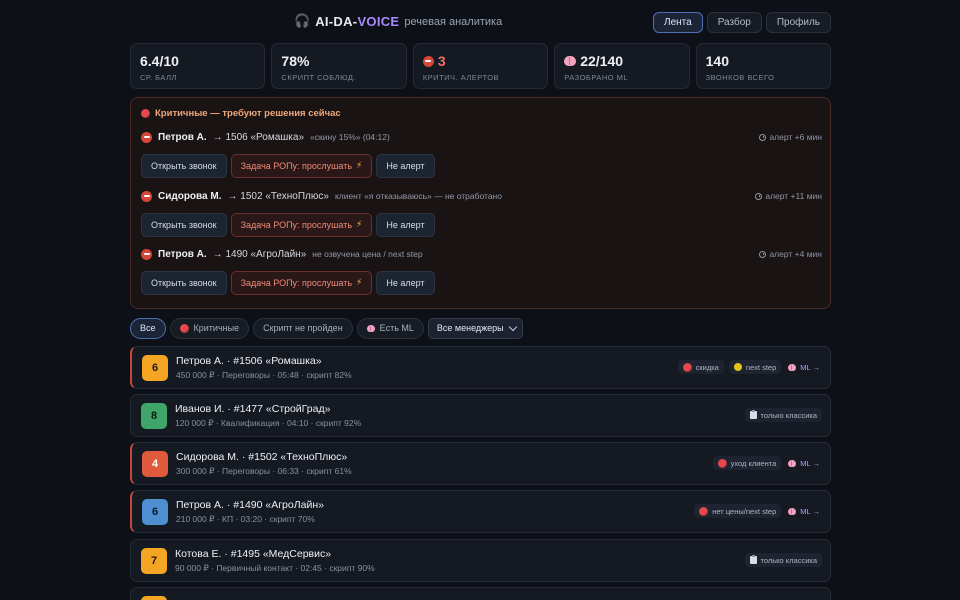 This screenshot has width=960, height=600. I want to click on stat-label: КРИТИЧ. АЛЕРТОВ, so click(461, 77).